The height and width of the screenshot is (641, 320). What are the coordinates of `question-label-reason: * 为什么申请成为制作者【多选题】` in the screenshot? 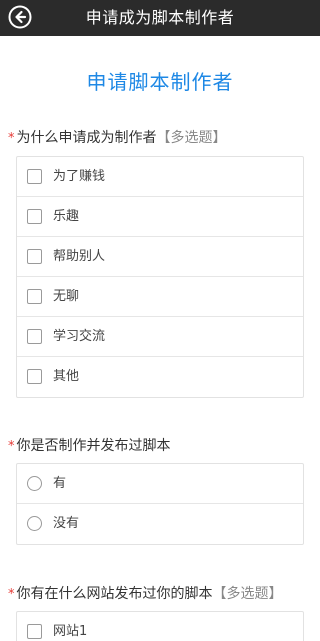 It's located at (117, 137).